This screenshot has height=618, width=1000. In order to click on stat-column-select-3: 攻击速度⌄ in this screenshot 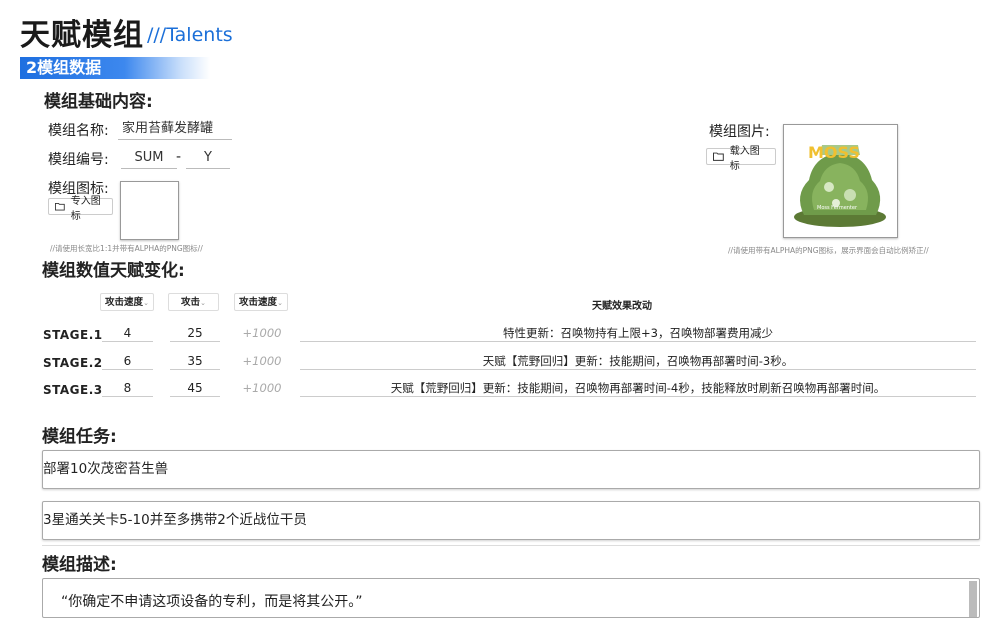, I will do `click(261, 302)`.